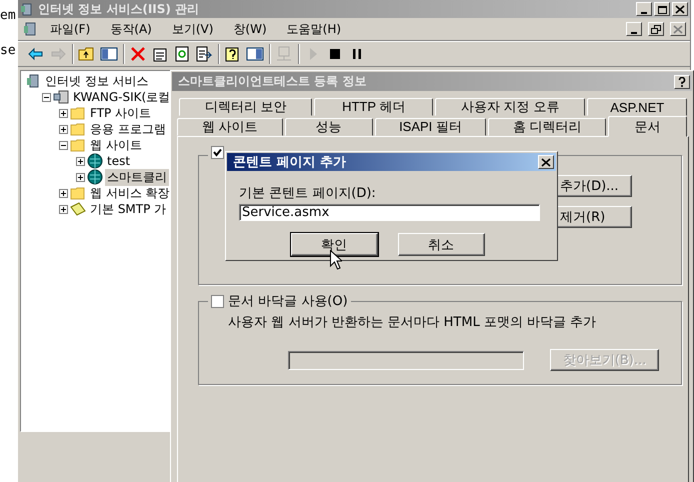  I want to click on menu-item: 창(W), so click(250, 29).